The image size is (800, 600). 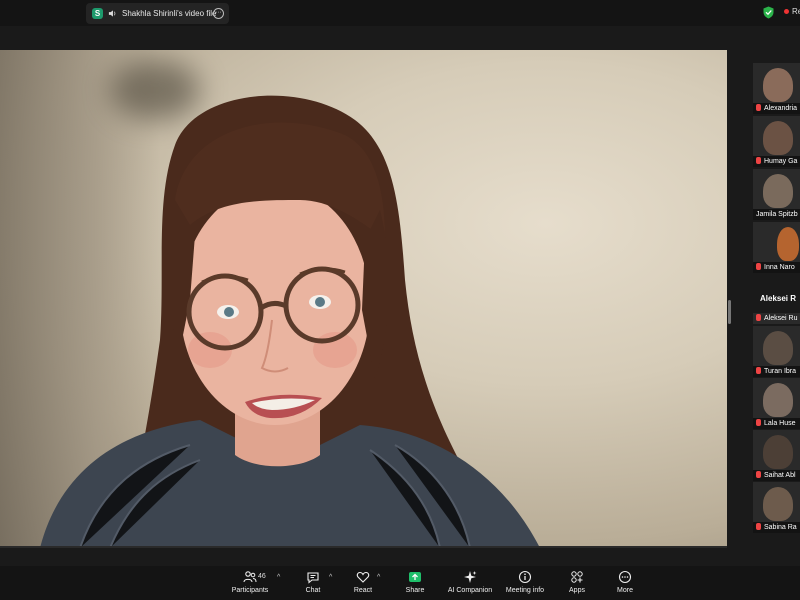 I want to click on apps-icon, so click(x=577, y=577).